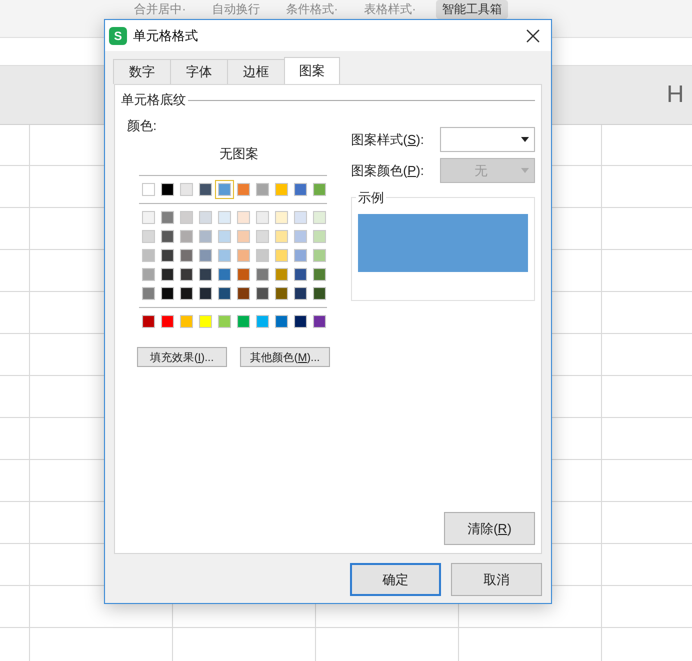 The image size is (692, 661). Describe the element at coordinates (199, 71) in the screenshot. I see `tab: 字体` at that location.